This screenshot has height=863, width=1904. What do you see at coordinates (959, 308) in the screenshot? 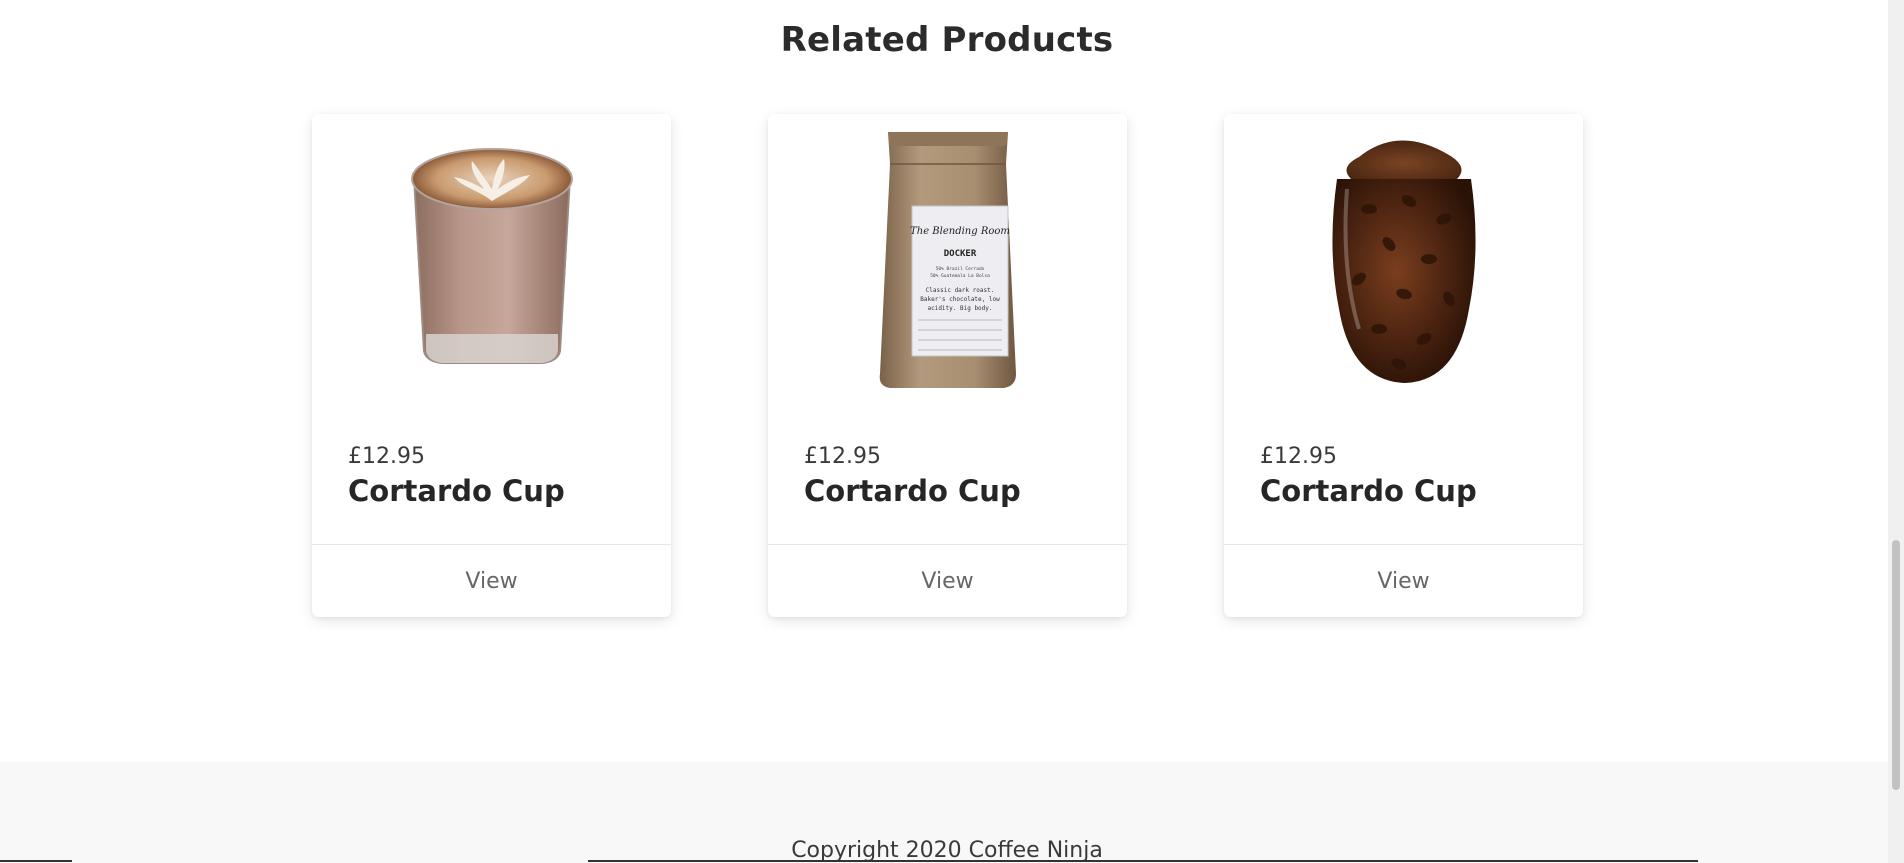
I see `bag-label-notes3: acidity. Big body.` at bounding box center [959, 308].